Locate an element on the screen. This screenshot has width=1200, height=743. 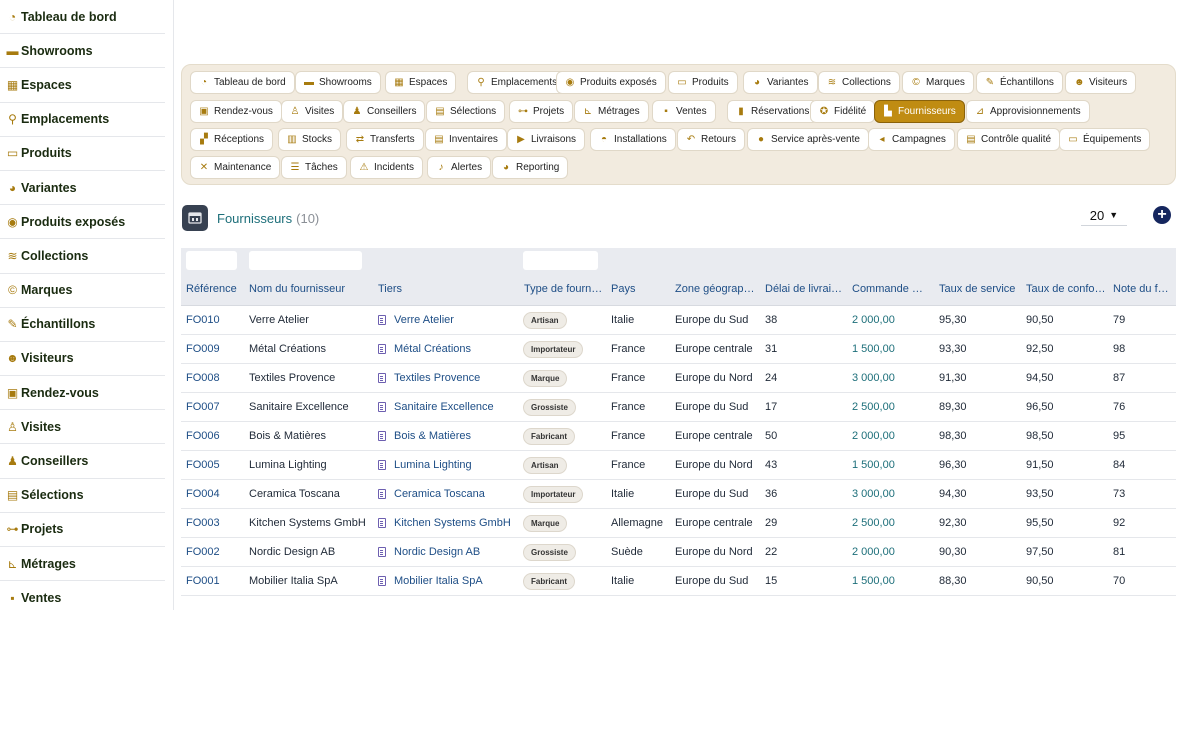
module-tab: ⊿ Approvisionnements is located at coordinates (1028, 111).